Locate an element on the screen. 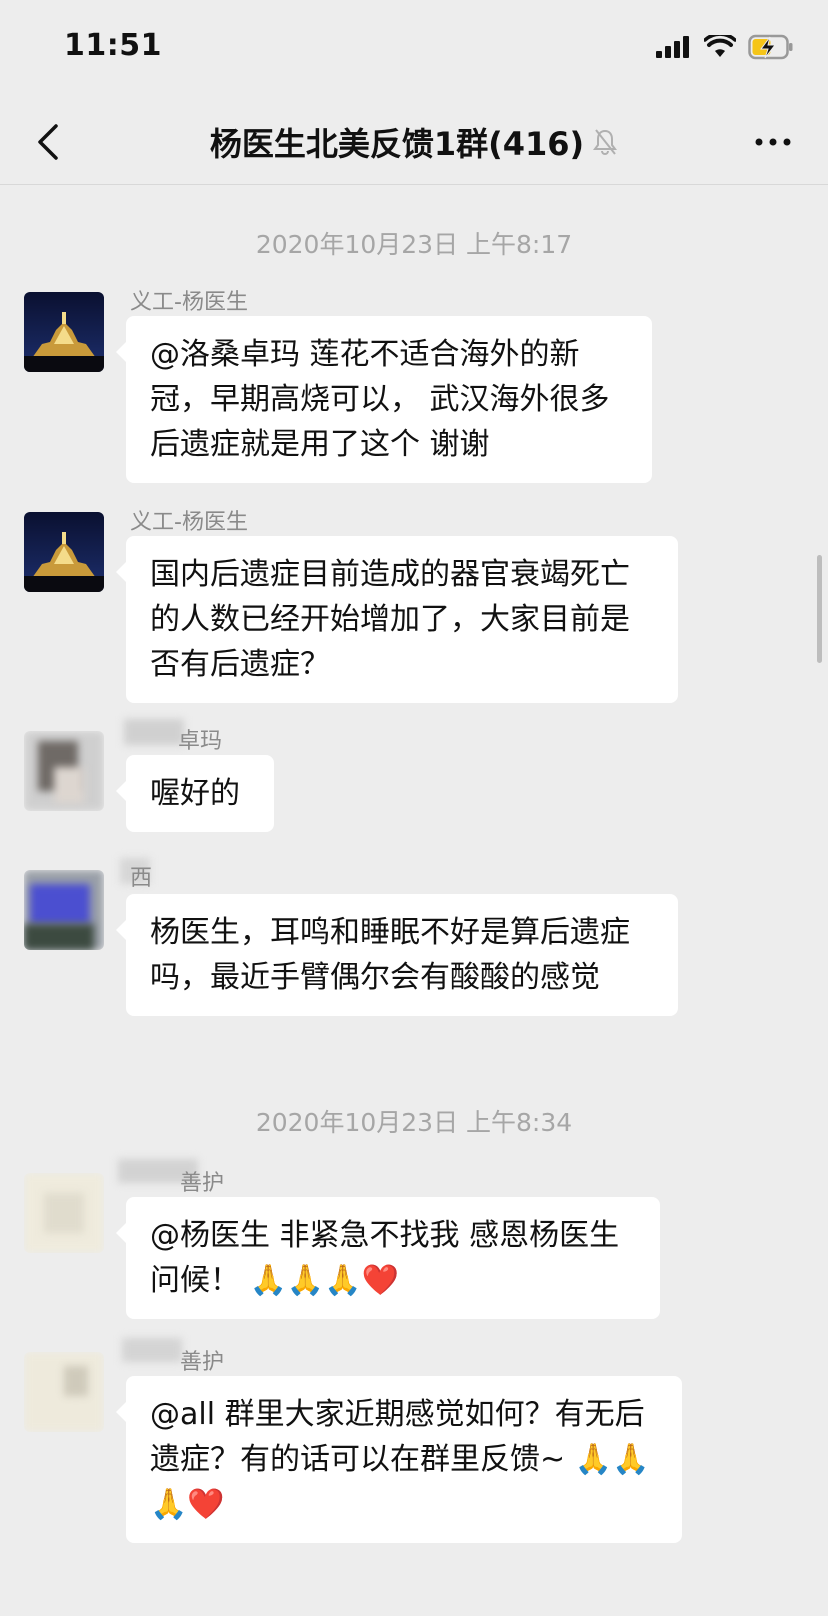  status-bar: 11:51 is located at coordinates (414, 50).